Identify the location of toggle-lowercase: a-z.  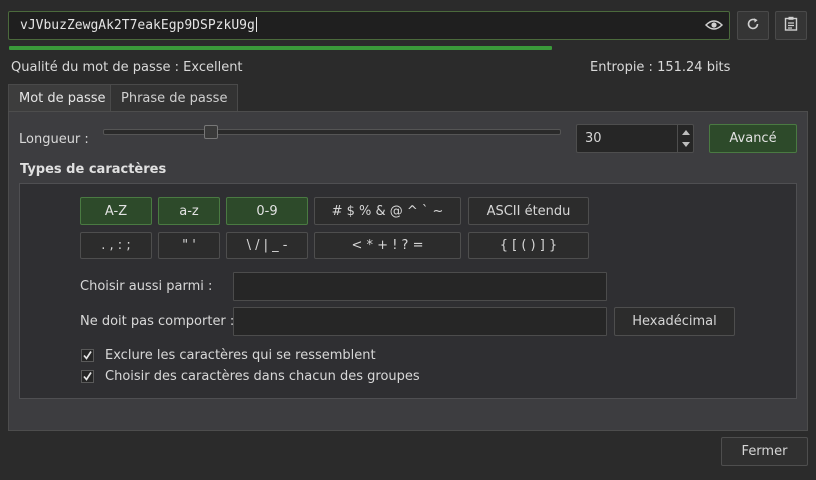
(189, 211).